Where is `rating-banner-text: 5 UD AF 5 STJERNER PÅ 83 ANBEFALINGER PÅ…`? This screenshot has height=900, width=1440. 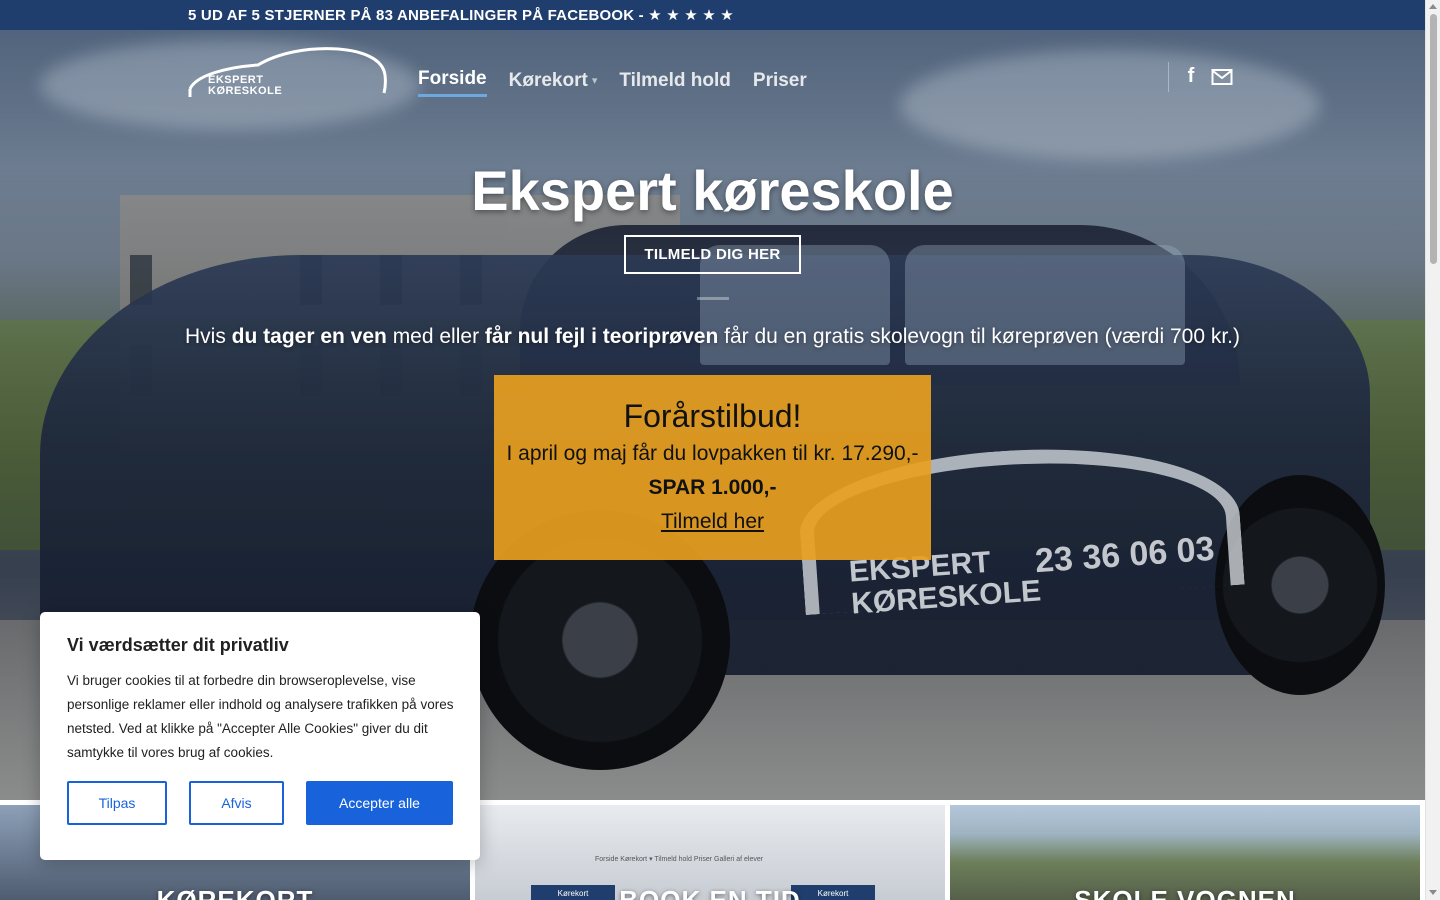
rating-banner-text: 5 UD AF 5 STJERNER PÅ 83 ANBEFALINGER PÅ… is located at coordinates (461, 15).